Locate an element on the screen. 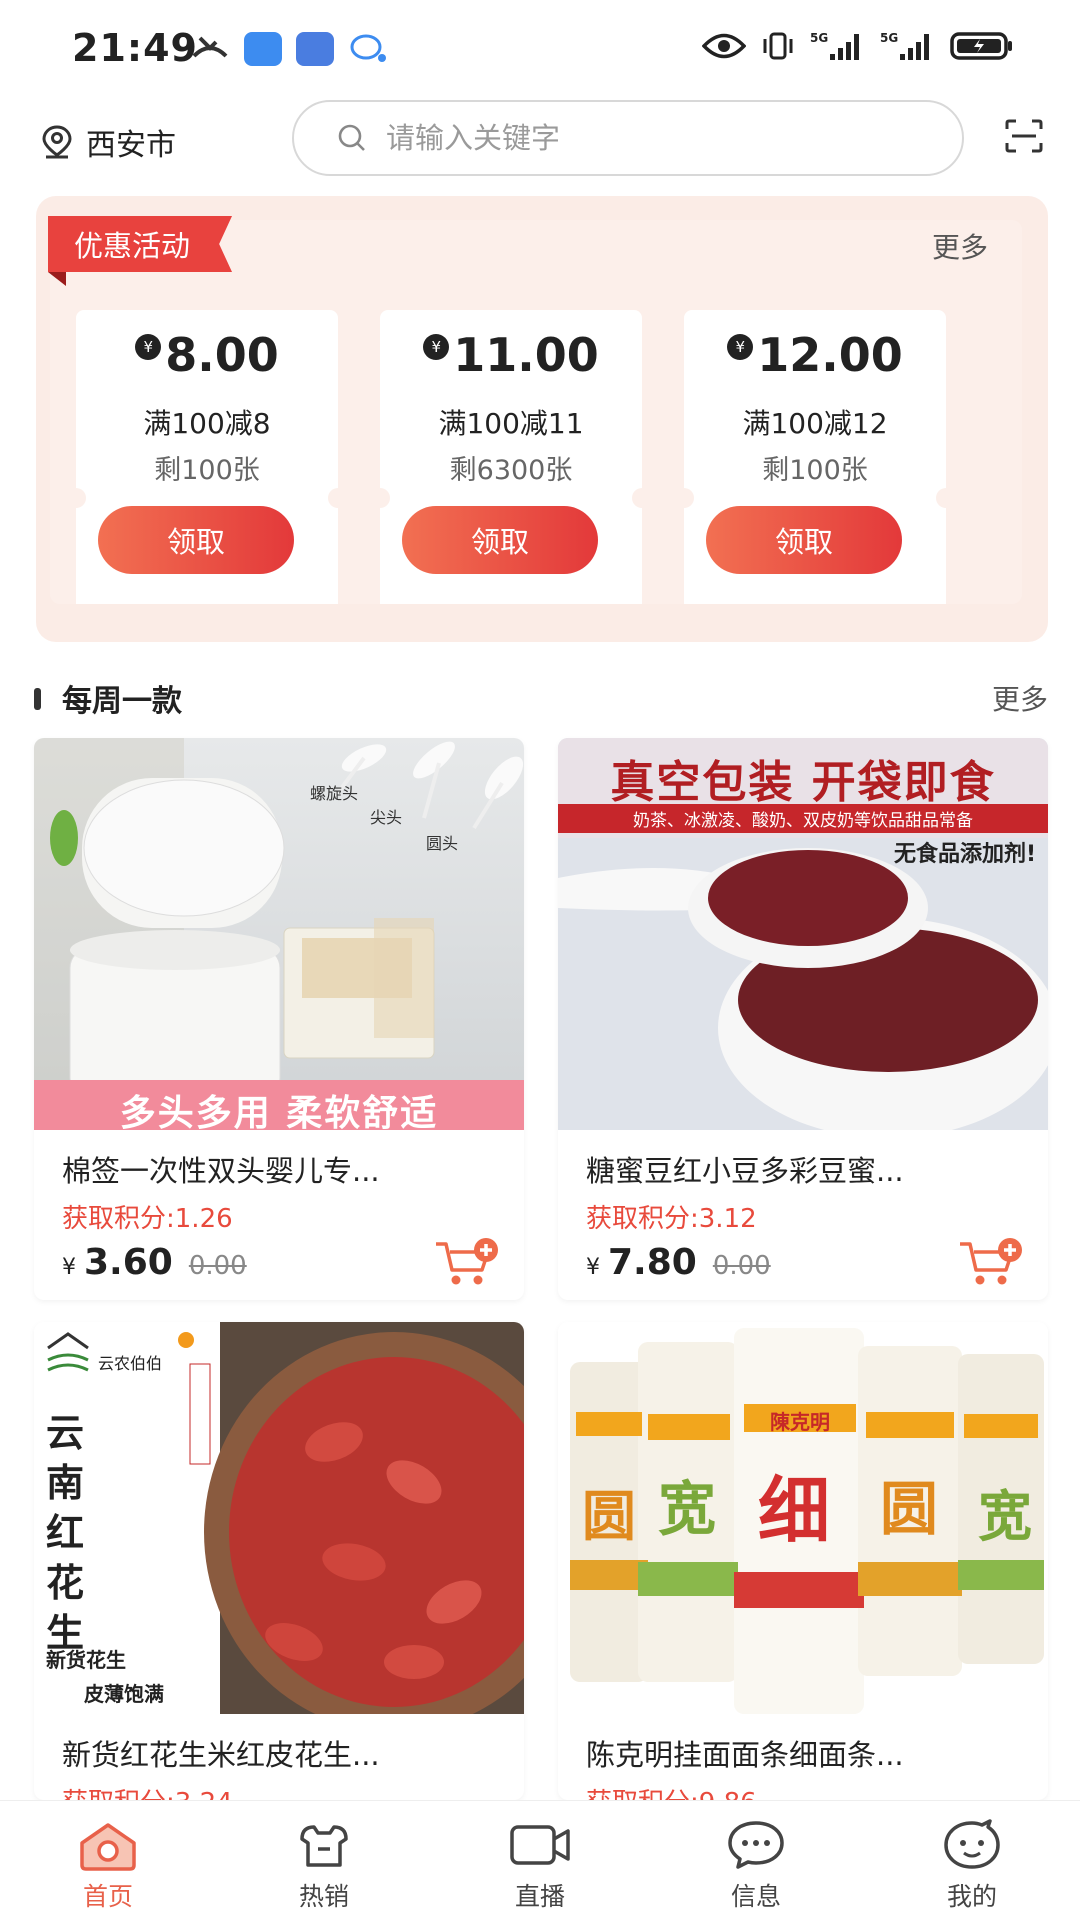 The image size is (1080, 1920). home-icon is located at coordinates (108, 1847).